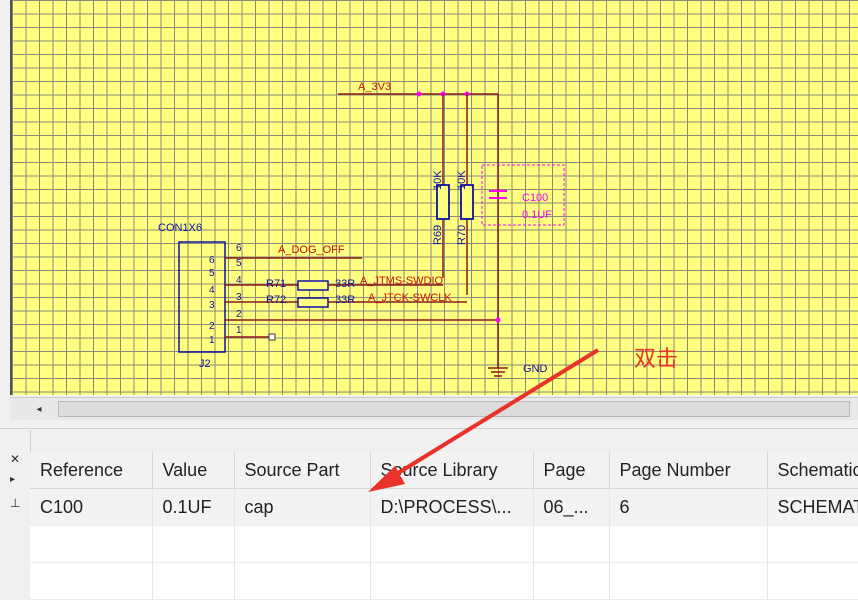 Image resolution: width=858 pixels, height=600 pixels. I want to click on connector-pin-inner: 6, so click(212, 260).